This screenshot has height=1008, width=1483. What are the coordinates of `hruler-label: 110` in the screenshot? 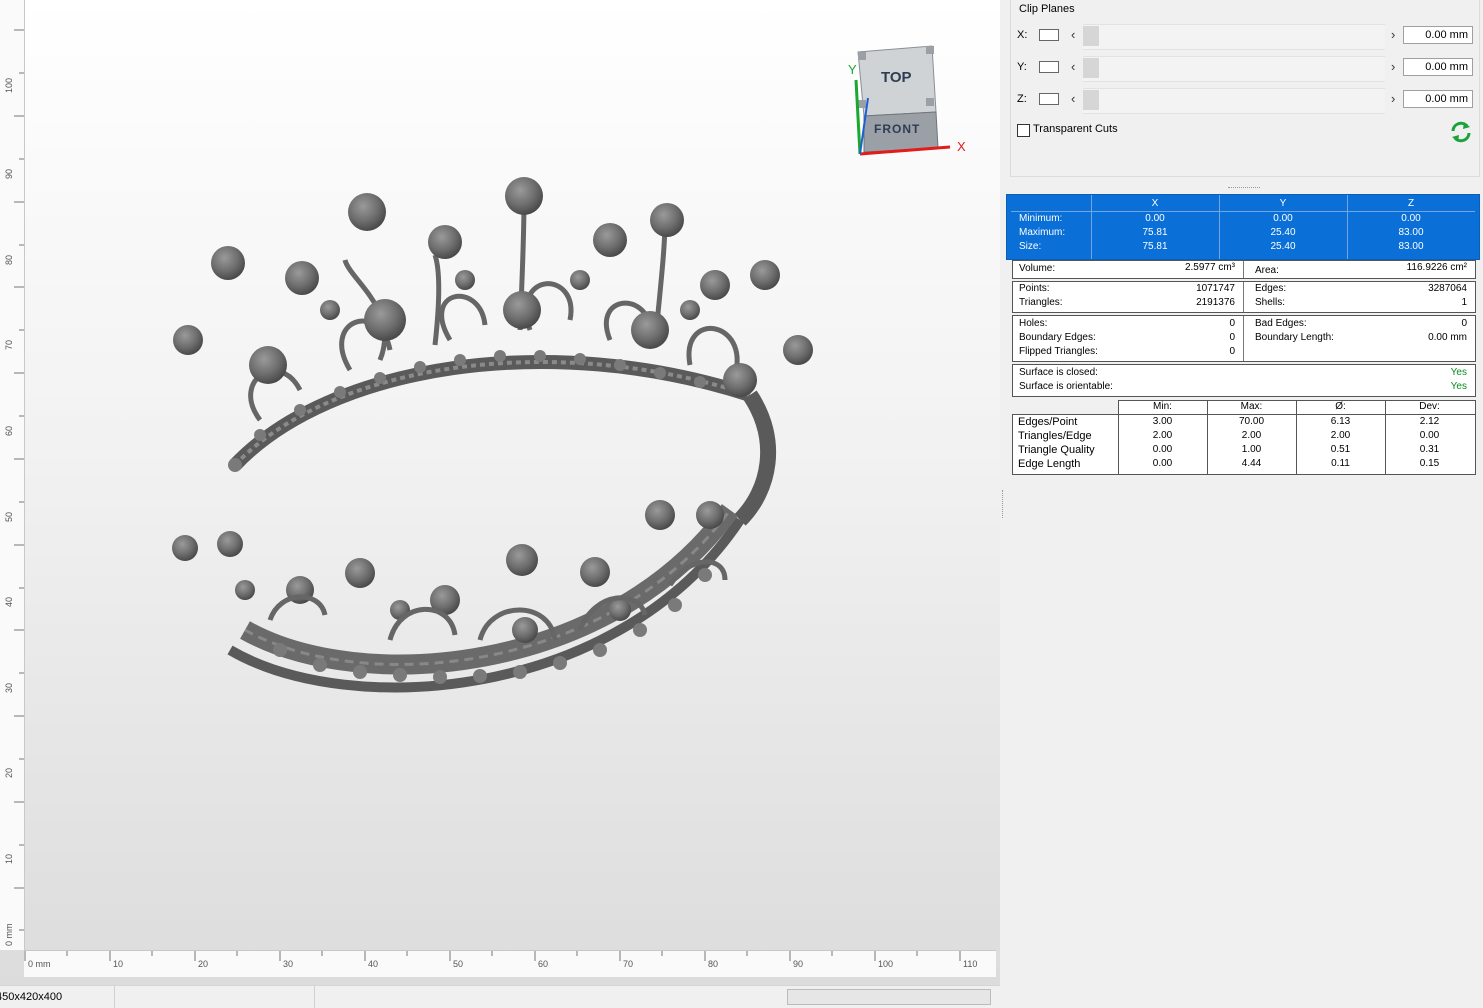 It's located at (970, 964).